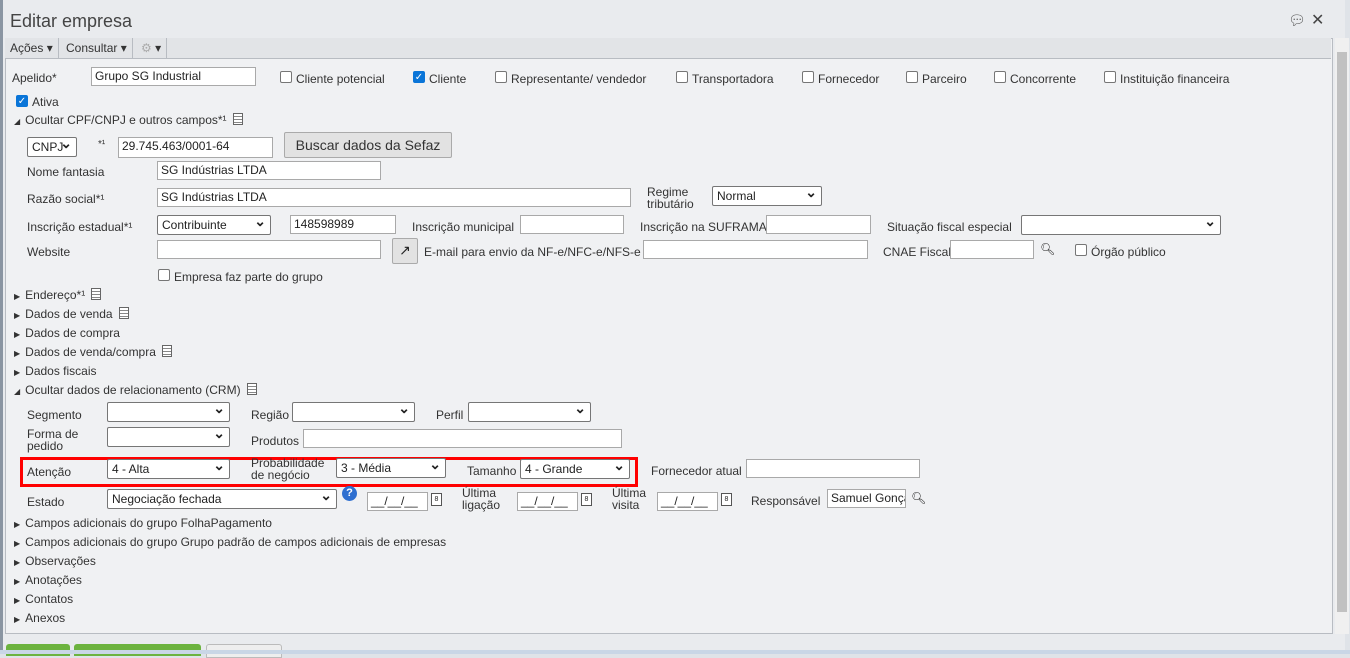 This screenshot has width=1350, height=658. Describe the element at coordinates (448, 79) in the screenshot. I see `checkbox-label: Cliente` at that location.